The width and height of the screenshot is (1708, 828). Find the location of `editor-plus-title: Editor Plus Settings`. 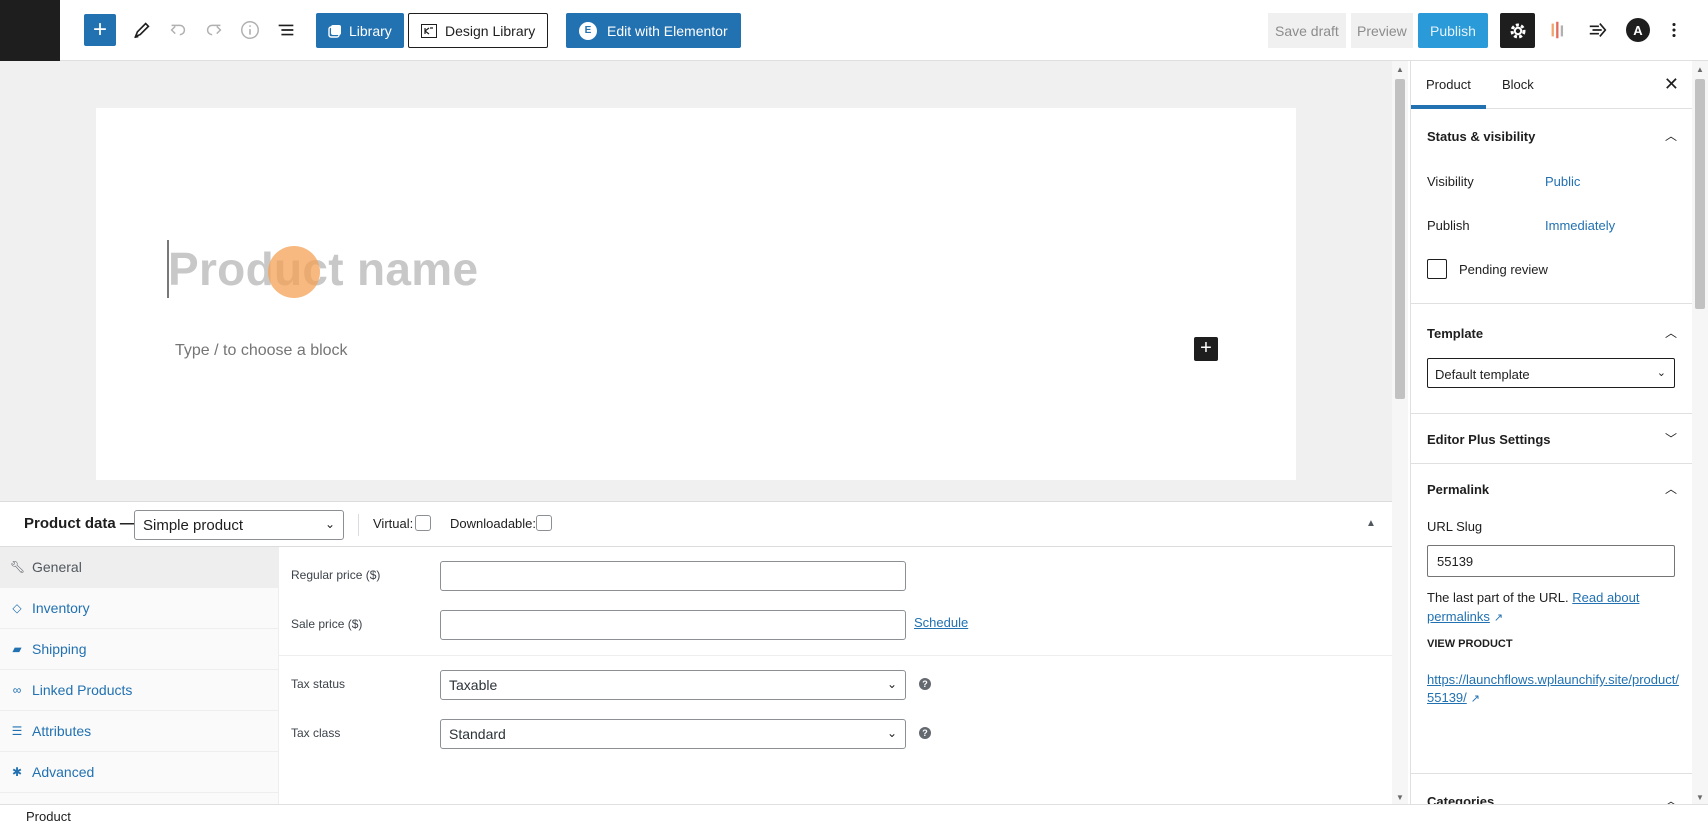

editor-plus-title: Editor Plus Settings is located at coordinates (1489, 439).